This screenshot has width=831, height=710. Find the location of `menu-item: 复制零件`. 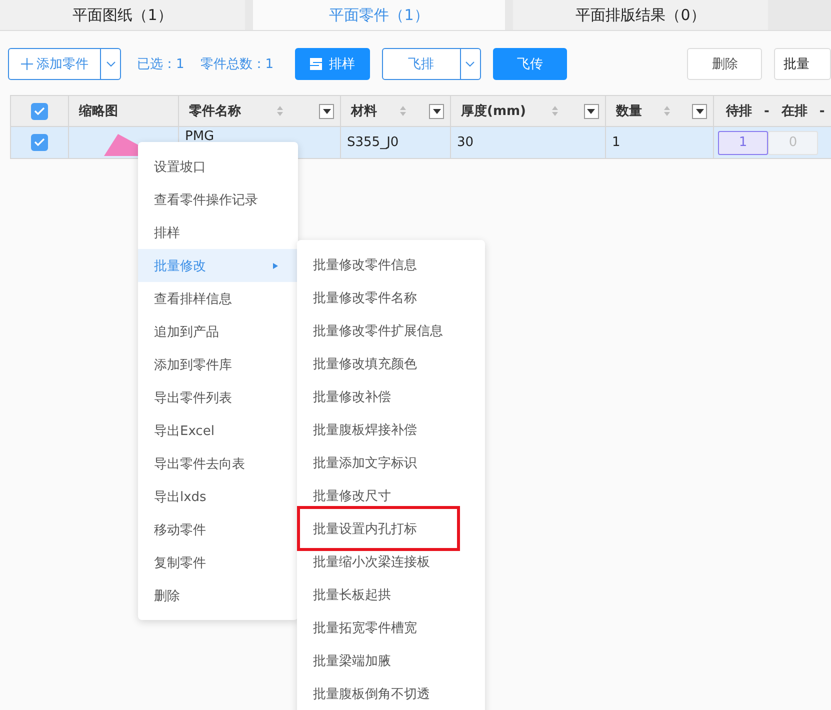

menu-item: 复制零件 is located at coordinates (218, 562).